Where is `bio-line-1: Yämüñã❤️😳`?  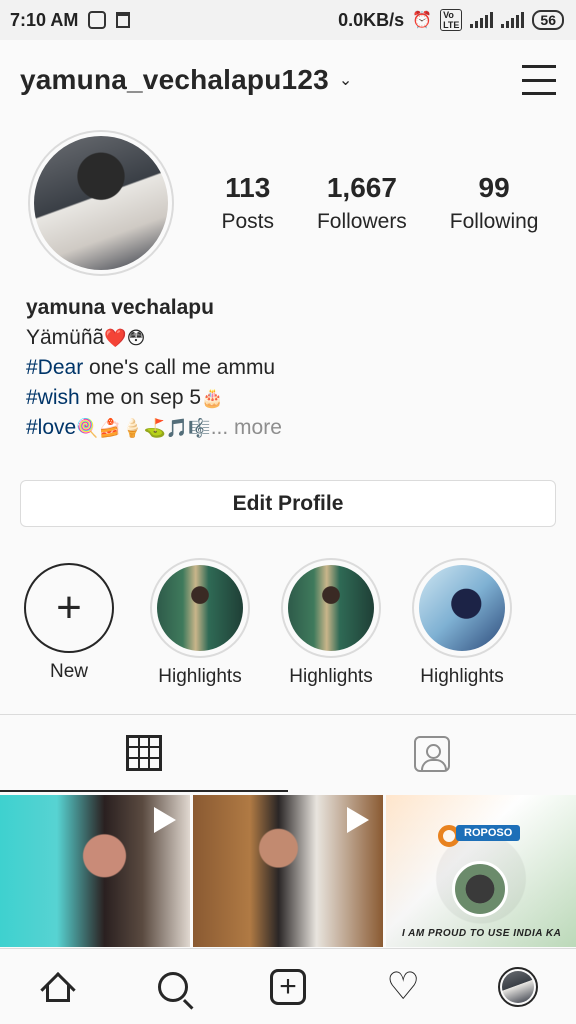 bio-line-1: Yämüñã❤️😳 is located at coordinates (86, 337).